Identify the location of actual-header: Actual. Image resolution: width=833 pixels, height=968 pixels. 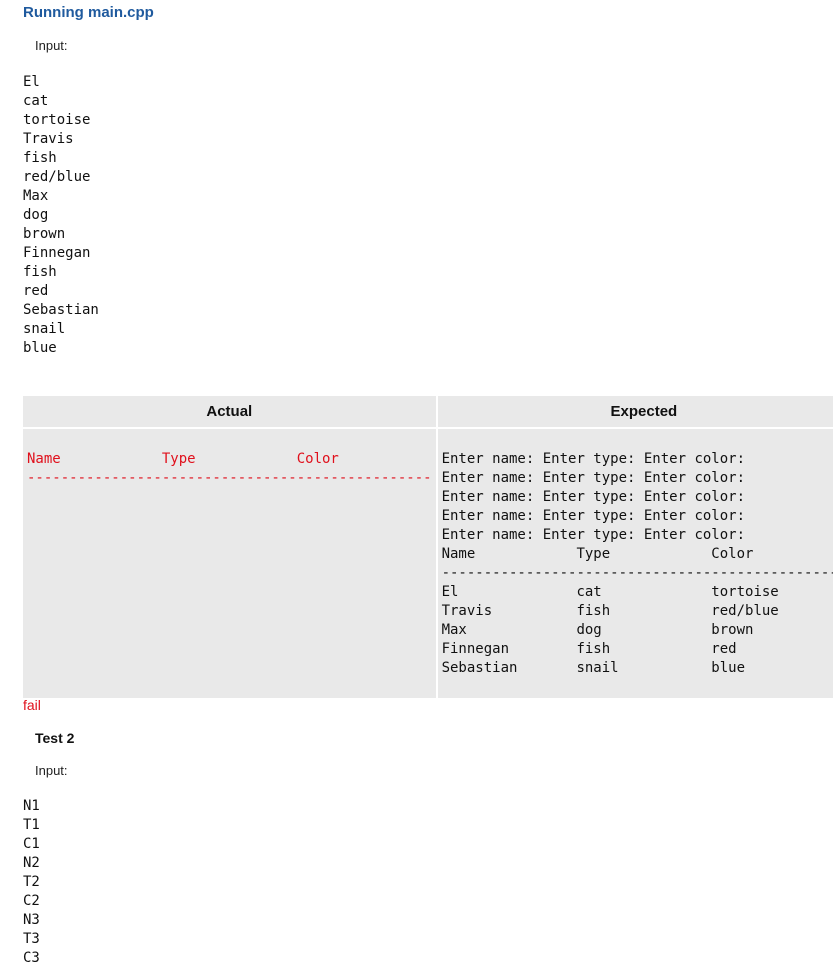
(229, 411).